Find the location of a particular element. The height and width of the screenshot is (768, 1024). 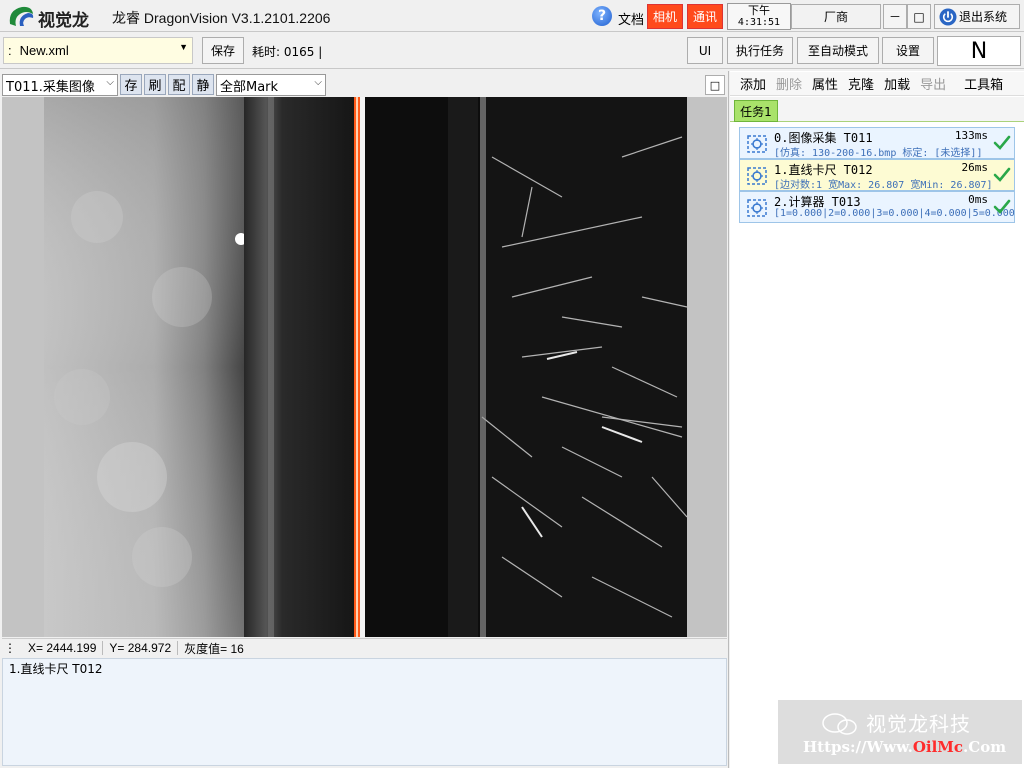

calculator-tool-icon is located at coordinates (757, 208).